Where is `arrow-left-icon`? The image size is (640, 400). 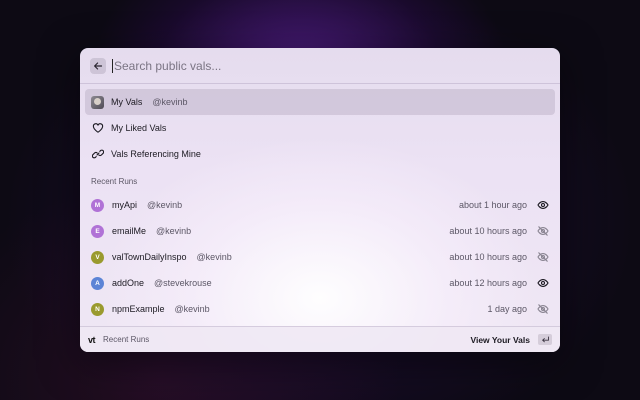 arrow-left-icon is located at coordinates (98, 65).